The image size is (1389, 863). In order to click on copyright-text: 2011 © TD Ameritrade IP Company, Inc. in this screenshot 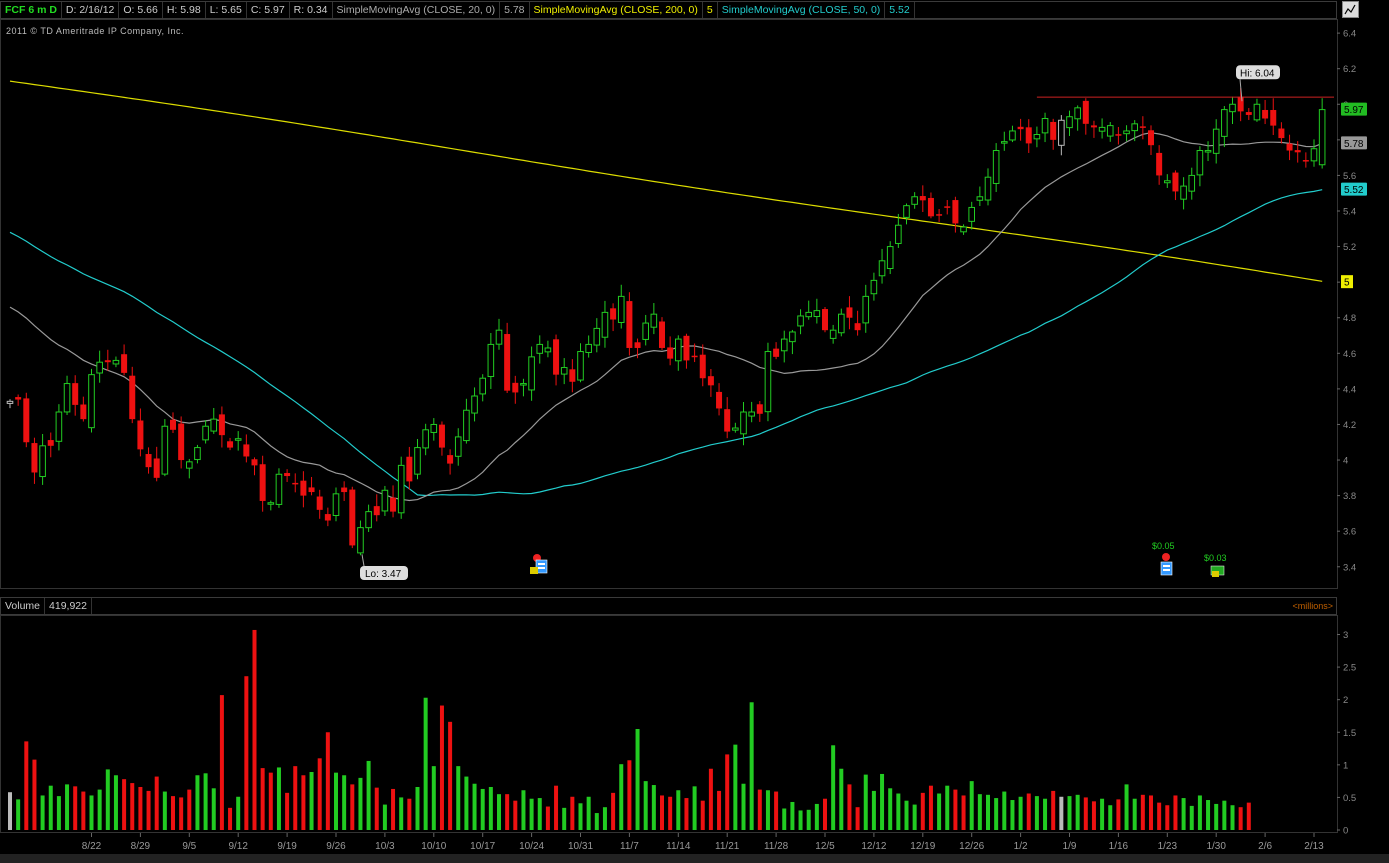, I will do `click(95, 31)`.